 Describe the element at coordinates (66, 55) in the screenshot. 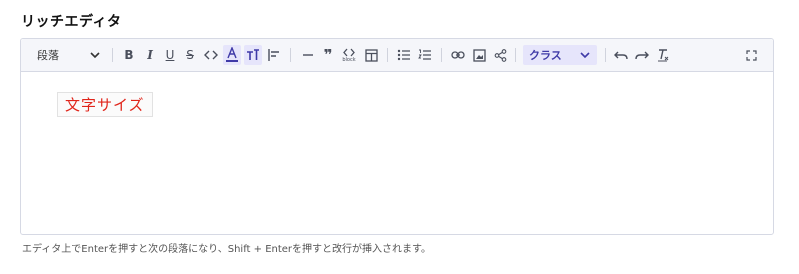

I see `paragraph-format-select: 段落` at that location.